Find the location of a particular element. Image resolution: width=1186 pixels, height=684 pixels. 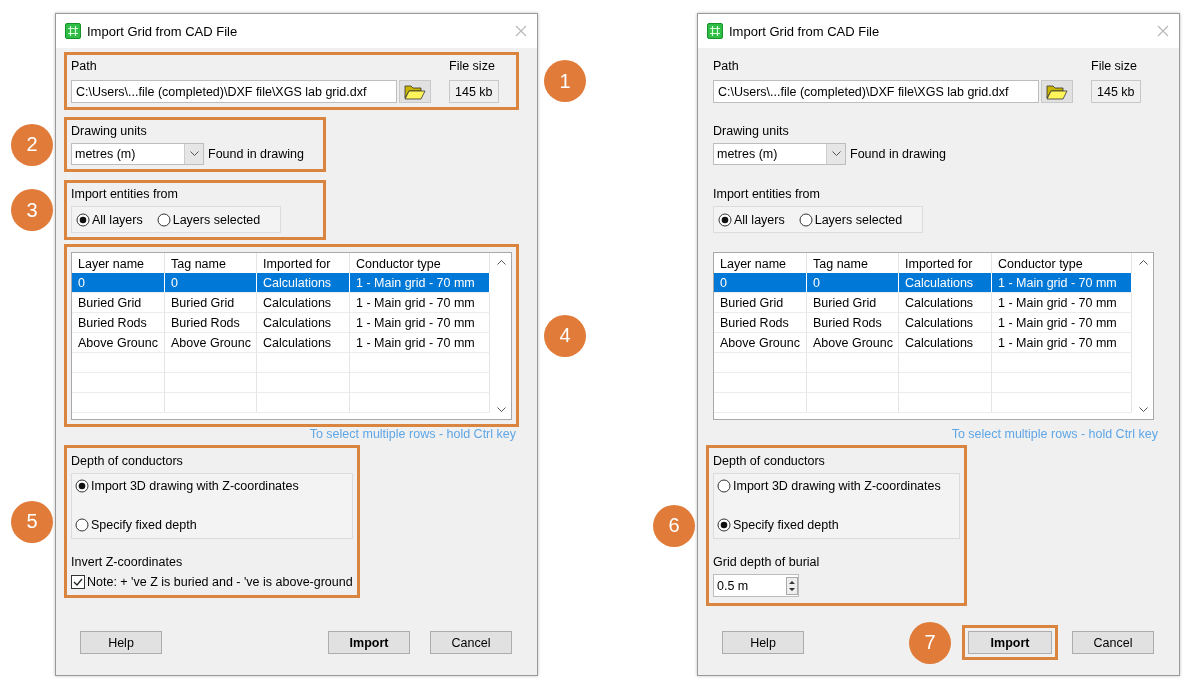

checkbox-checked-icon is located at coordinates (78, 582).